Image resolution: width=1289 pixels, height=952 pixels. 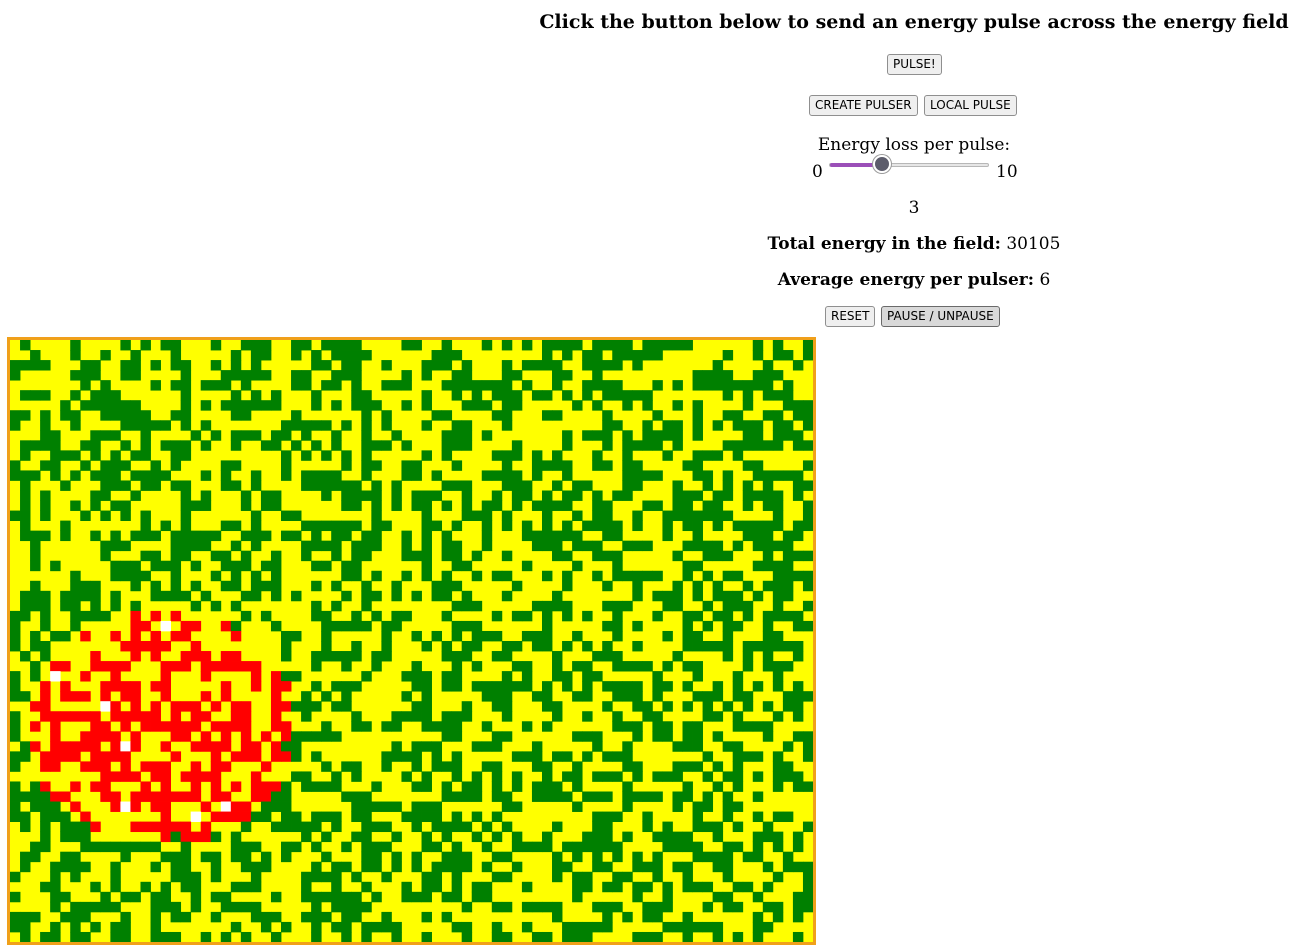 What do you see at coordinates (881, 164) in the screenshot?
I see `slider-thumb` at bounding box center [881, 164].